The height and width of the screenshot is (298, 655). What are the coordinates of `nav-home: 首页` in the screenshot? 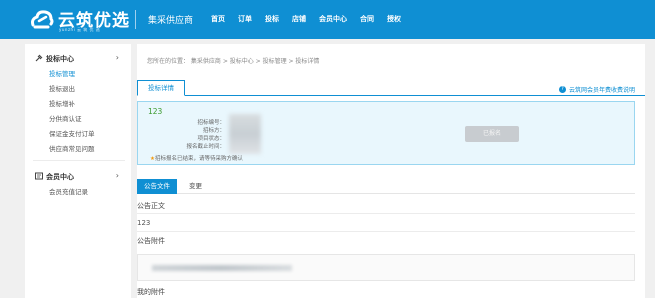 It's located at (218, 19).